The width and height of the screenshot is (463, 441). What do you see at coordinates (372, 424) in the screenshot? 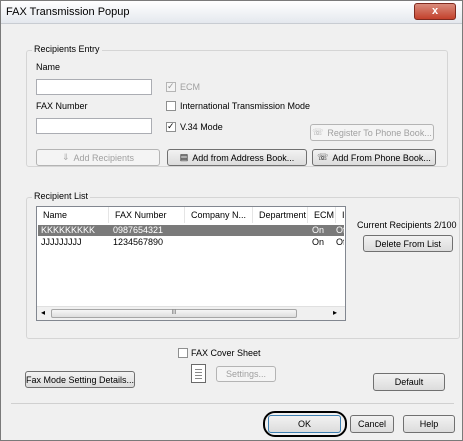
I see `cancel-button: Cancel` at bounding box center [372, 424].